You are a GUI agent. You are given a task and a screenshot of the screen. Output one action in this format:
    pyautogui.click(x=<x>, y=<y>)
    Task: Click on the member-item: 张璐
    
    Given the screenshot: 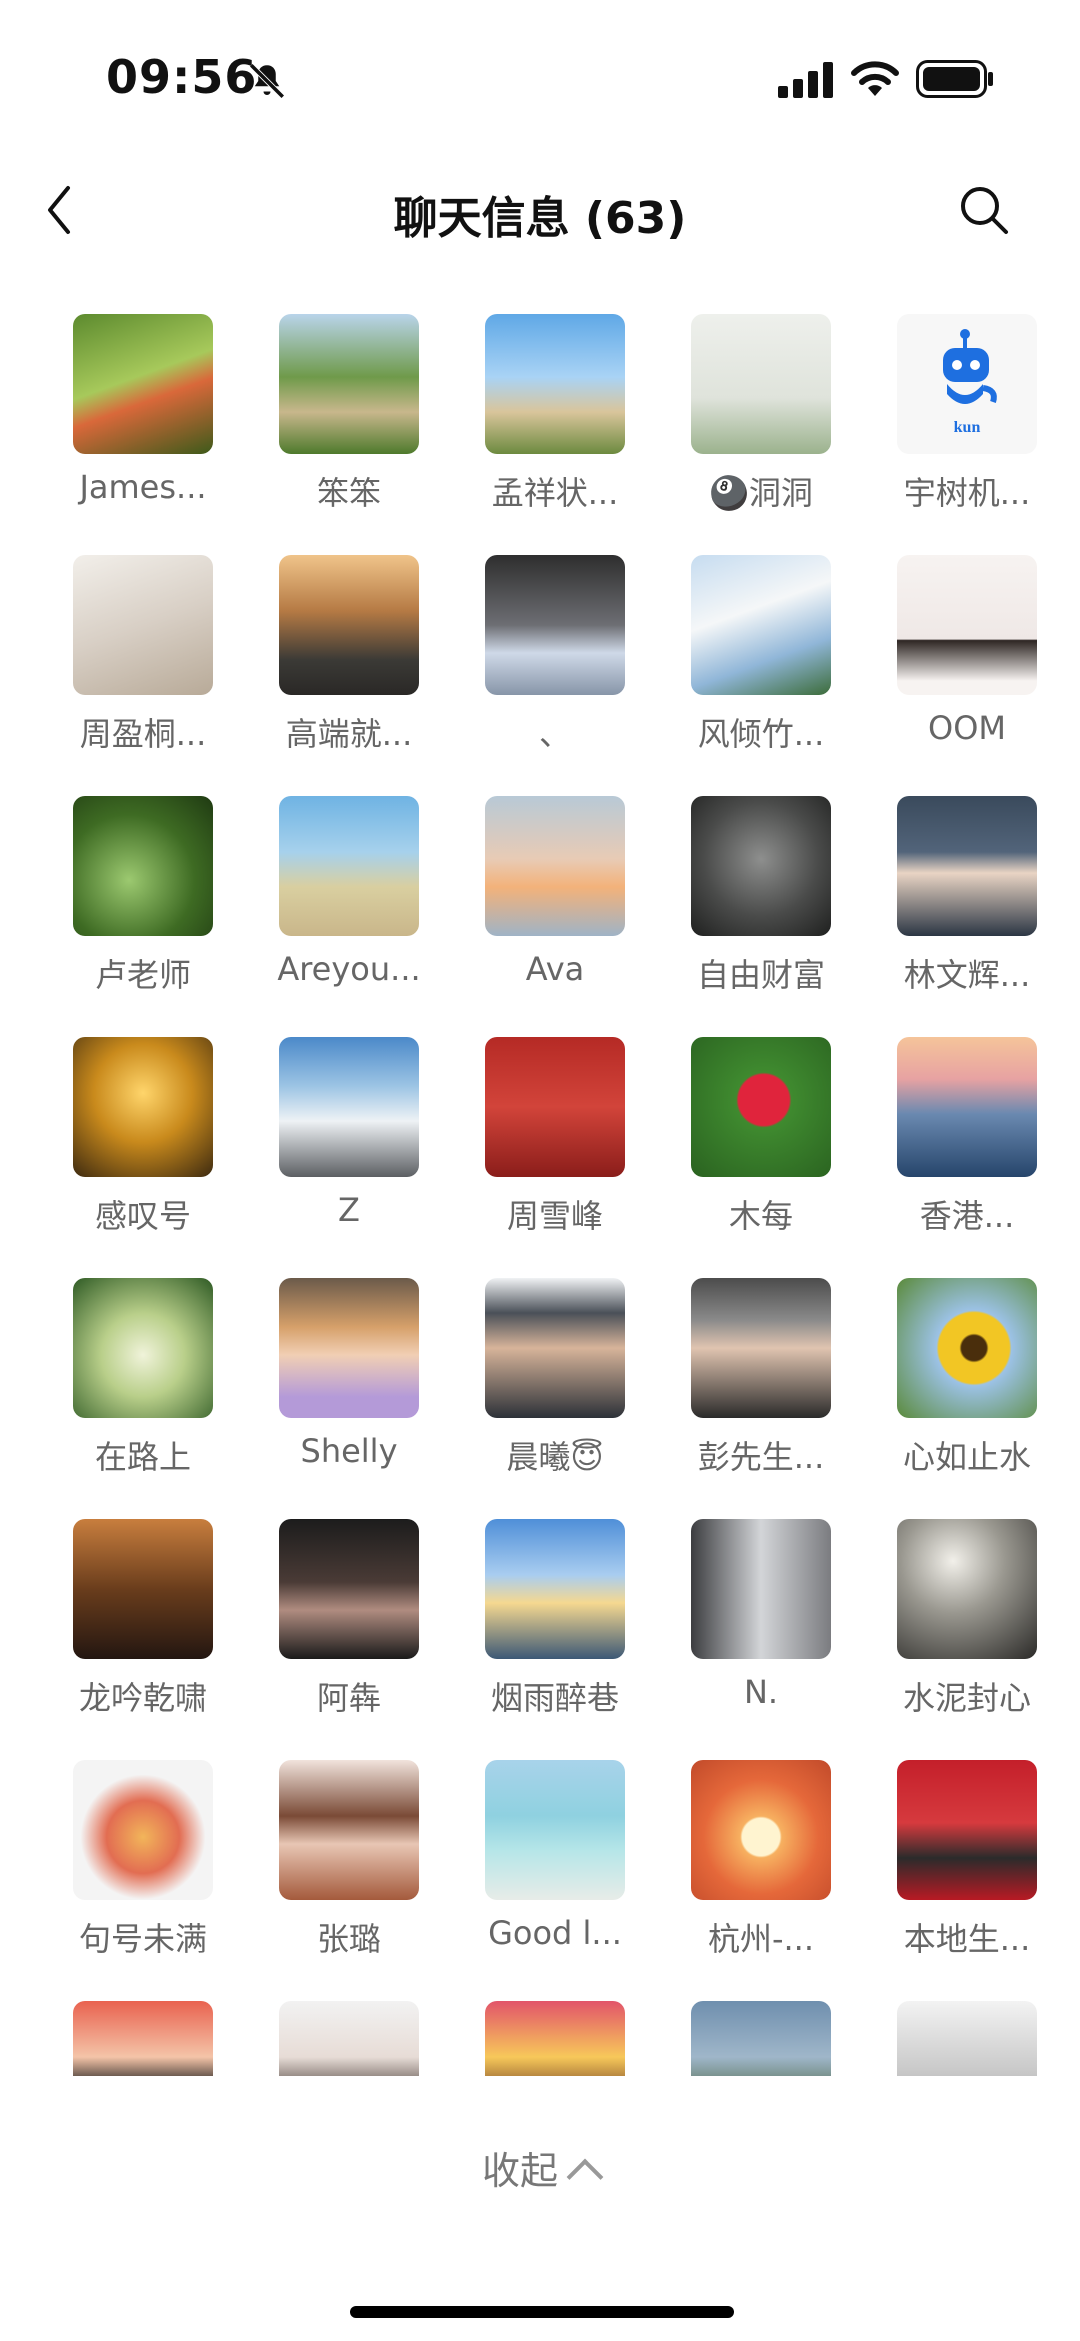 What is the action you would take?
    pyautogui.click(x=349, y=1878)
    